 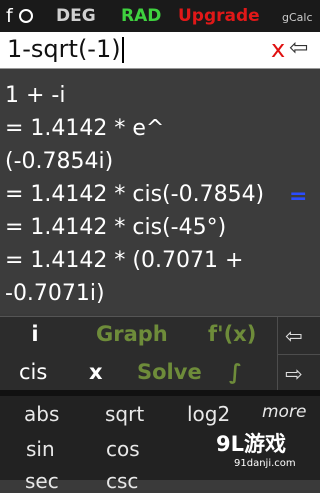 I want to click on sqrt-key: sqrt, so click(x=124, y=414).